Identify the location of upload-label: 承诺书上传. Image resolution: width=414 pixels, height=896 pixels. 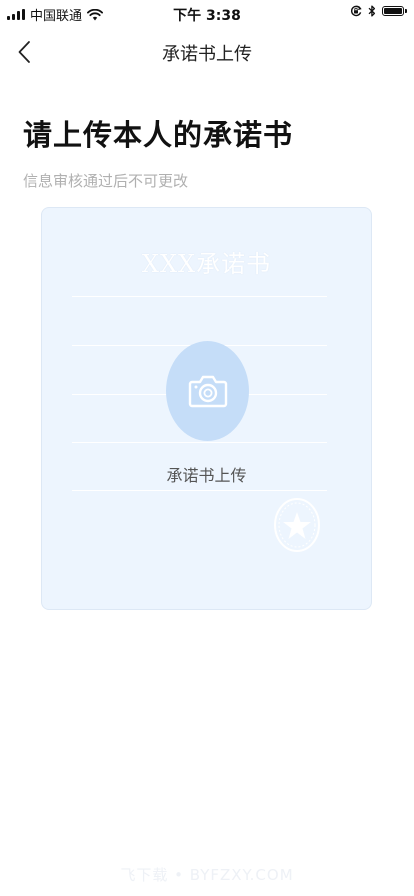
(206, 475).